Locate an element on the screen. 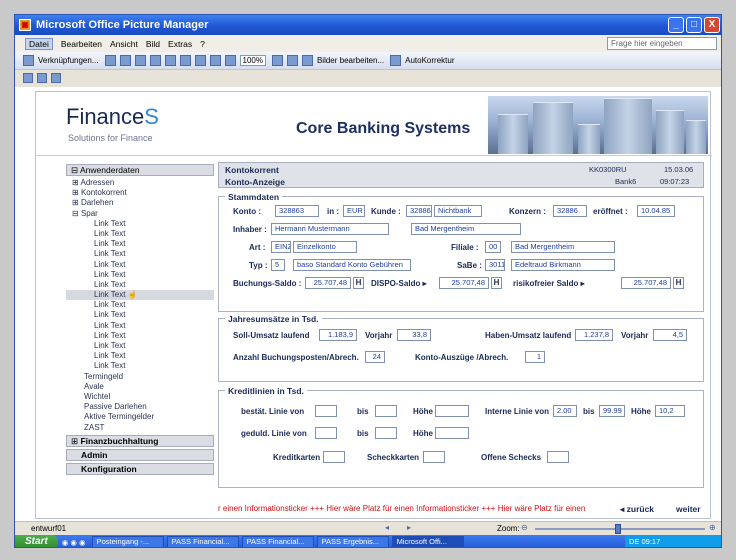 The image size is (736, 560). menu-extras: Extras is located at coordinates (180, 44).